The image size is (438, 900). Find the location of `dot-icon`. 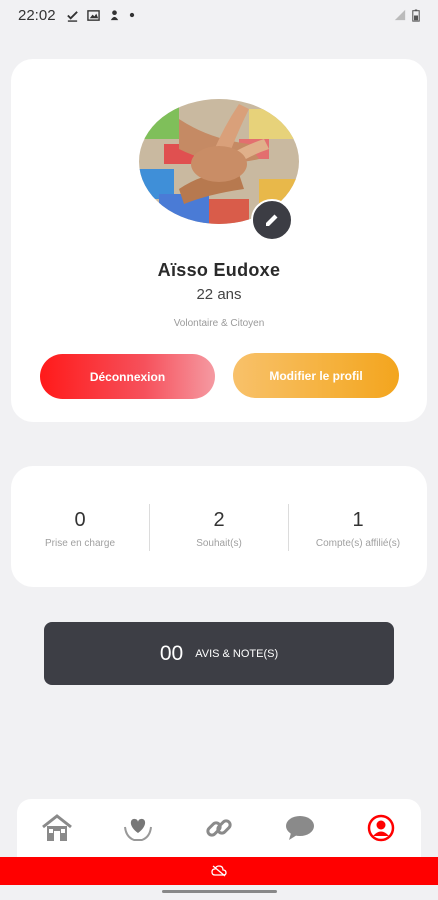

dot-icon is located at coordinates (131, 15).